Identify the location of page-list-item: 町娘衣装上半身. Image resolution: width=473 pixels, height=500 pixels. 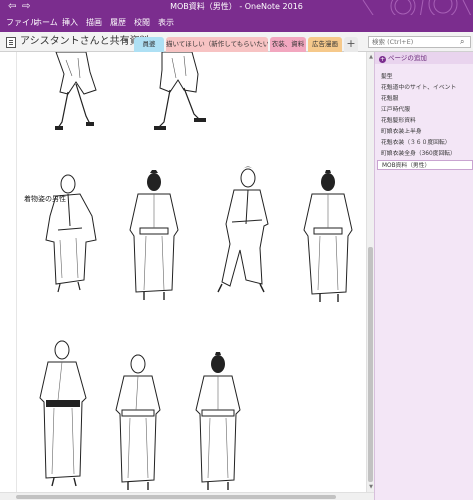
(424, 132).